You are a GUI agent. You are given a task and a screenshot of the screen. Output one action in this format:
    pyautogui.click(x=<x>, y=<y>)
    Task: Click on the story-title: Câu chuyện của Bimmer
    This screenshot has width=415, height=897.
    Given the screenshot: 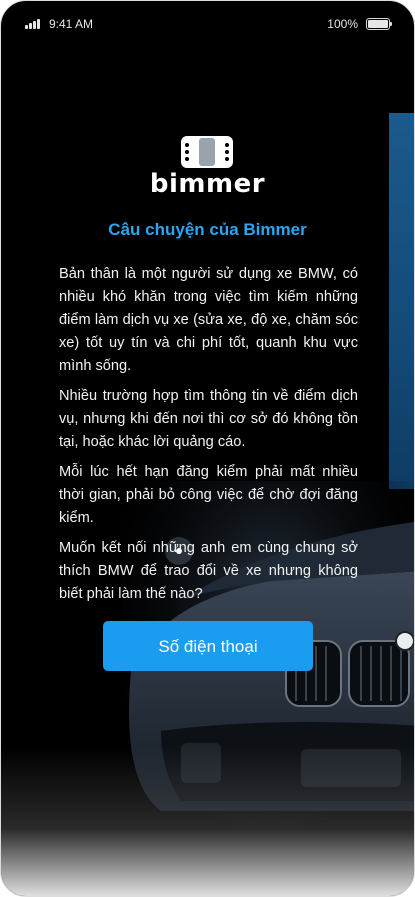 What is the action you would take?
    pyautogui.click(x=207, y=229)
    